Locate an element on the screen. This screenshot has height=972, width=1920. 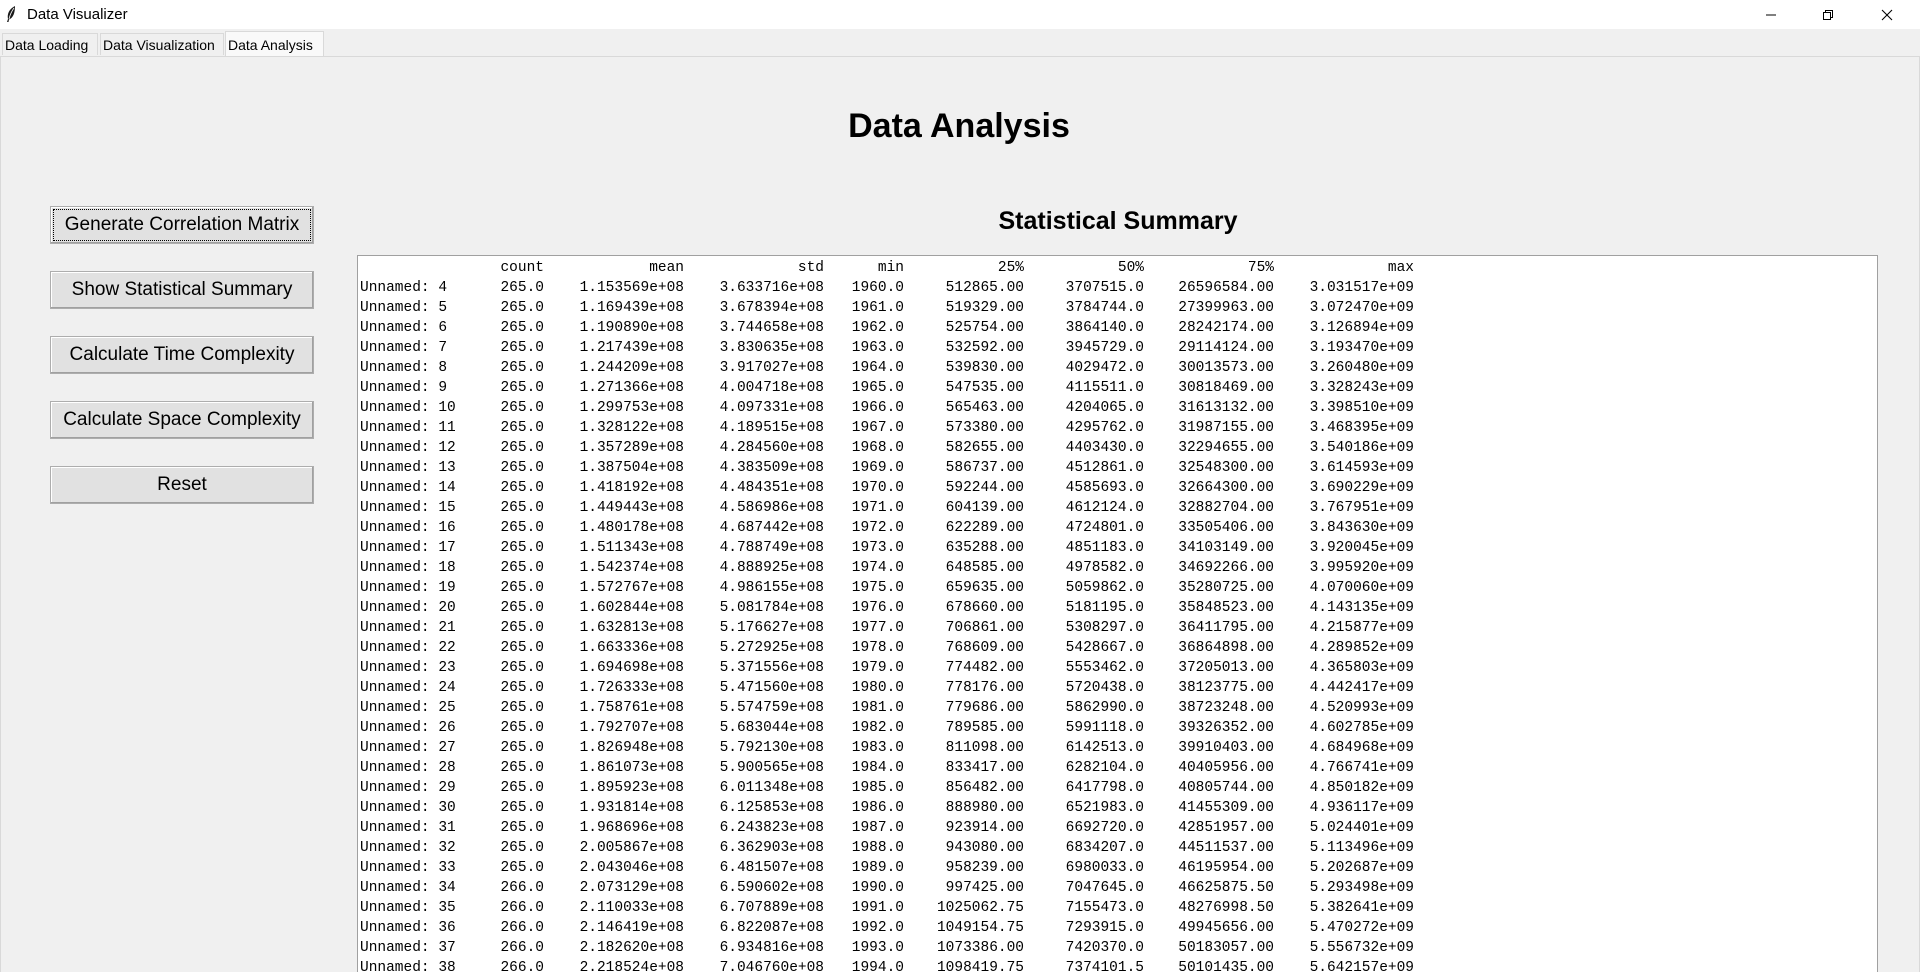
minimize-icon is located at coordinates (1771, 14).